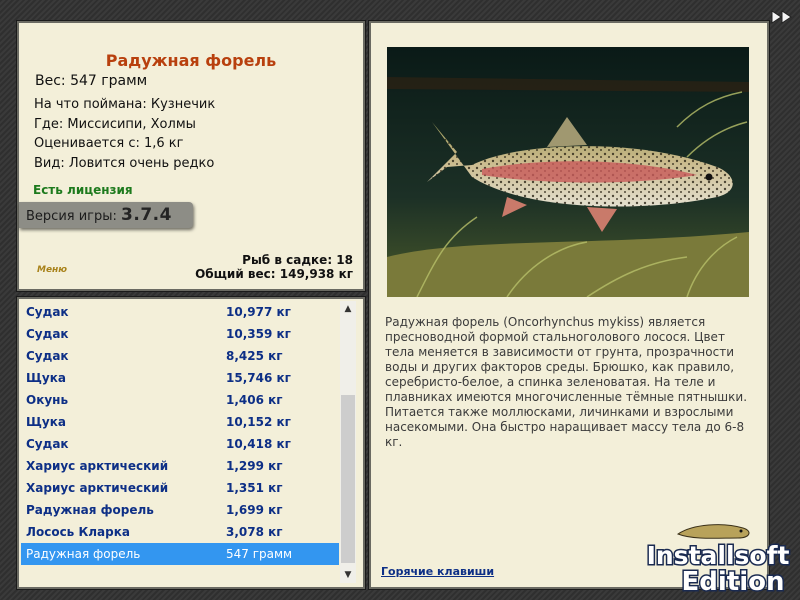  What do you see at coordinates (297, 260) in the screenshot?
I see `cage-count: Рыб в садке: 18` at bounding box center [297, 260].